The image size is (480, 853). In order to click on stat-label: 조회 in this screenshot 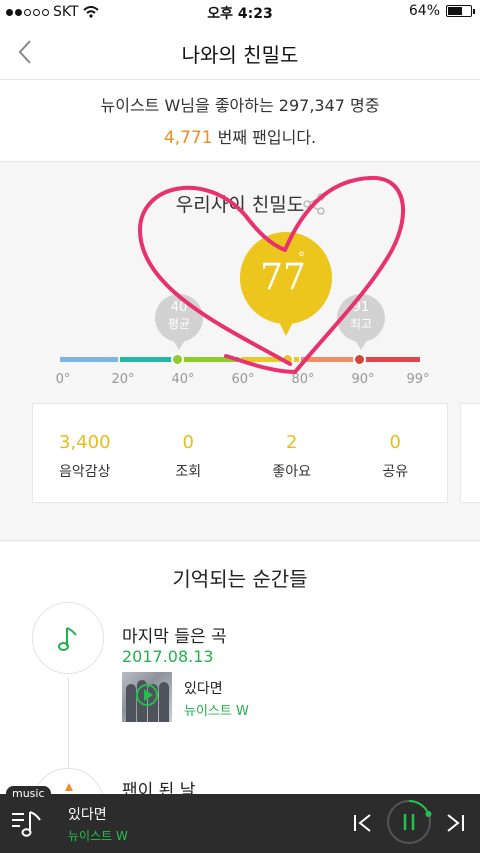, I will do `click(188, 472)`.